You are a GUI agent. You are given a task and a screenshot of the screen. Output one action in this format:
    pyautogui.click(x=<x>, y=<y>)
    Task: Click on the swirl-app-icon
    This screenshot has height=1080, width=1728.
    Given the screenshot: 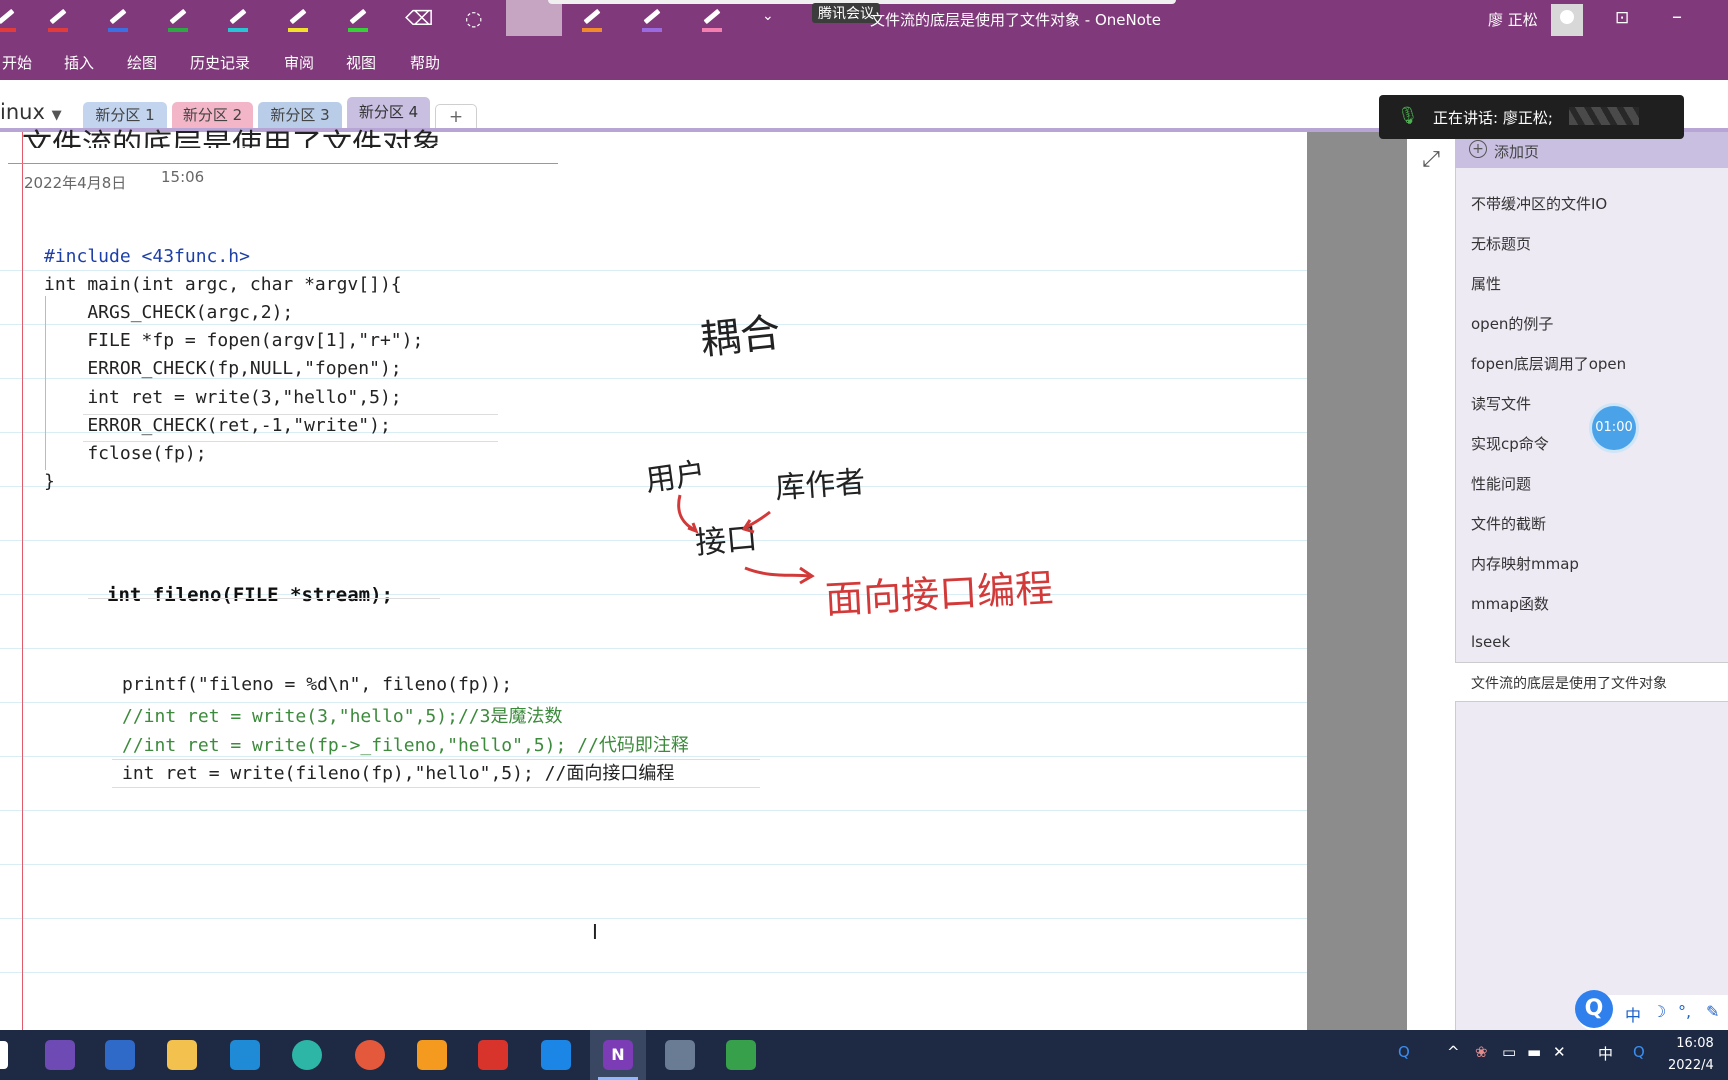 What is the action you would take?
    pyautogui.click(x=370, y=1055)
    